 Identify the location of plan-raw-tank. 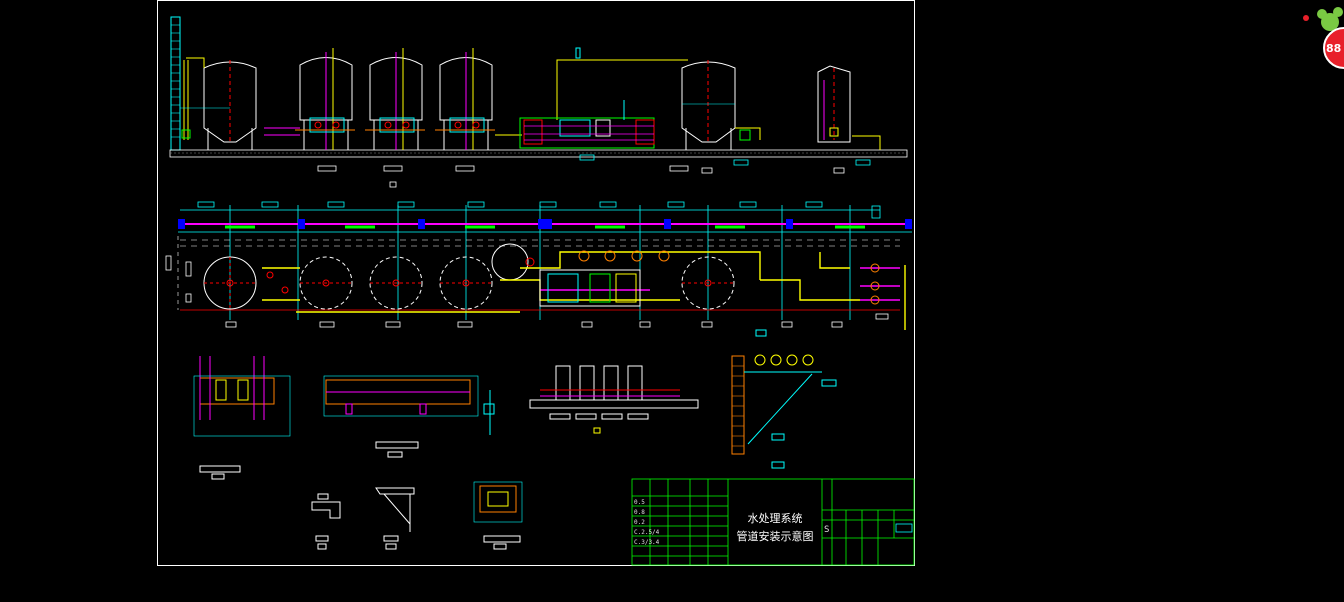
(230, 283).